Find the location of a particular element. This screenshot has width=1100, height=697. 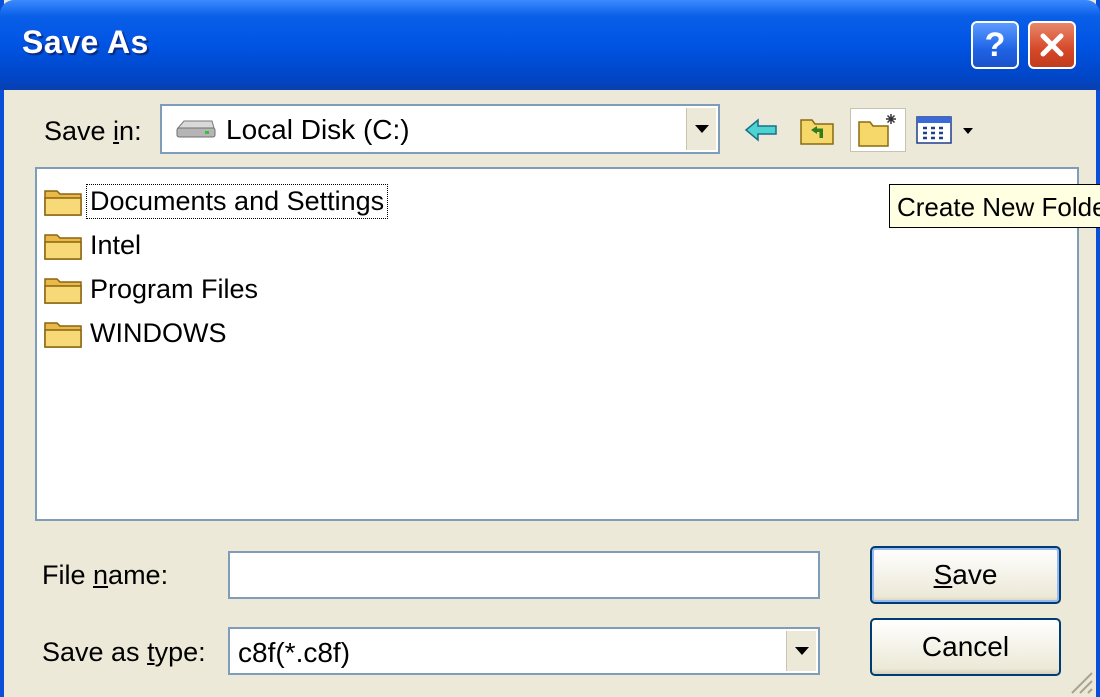

cancel-button: Cancel is located at coordinates (965, 647).